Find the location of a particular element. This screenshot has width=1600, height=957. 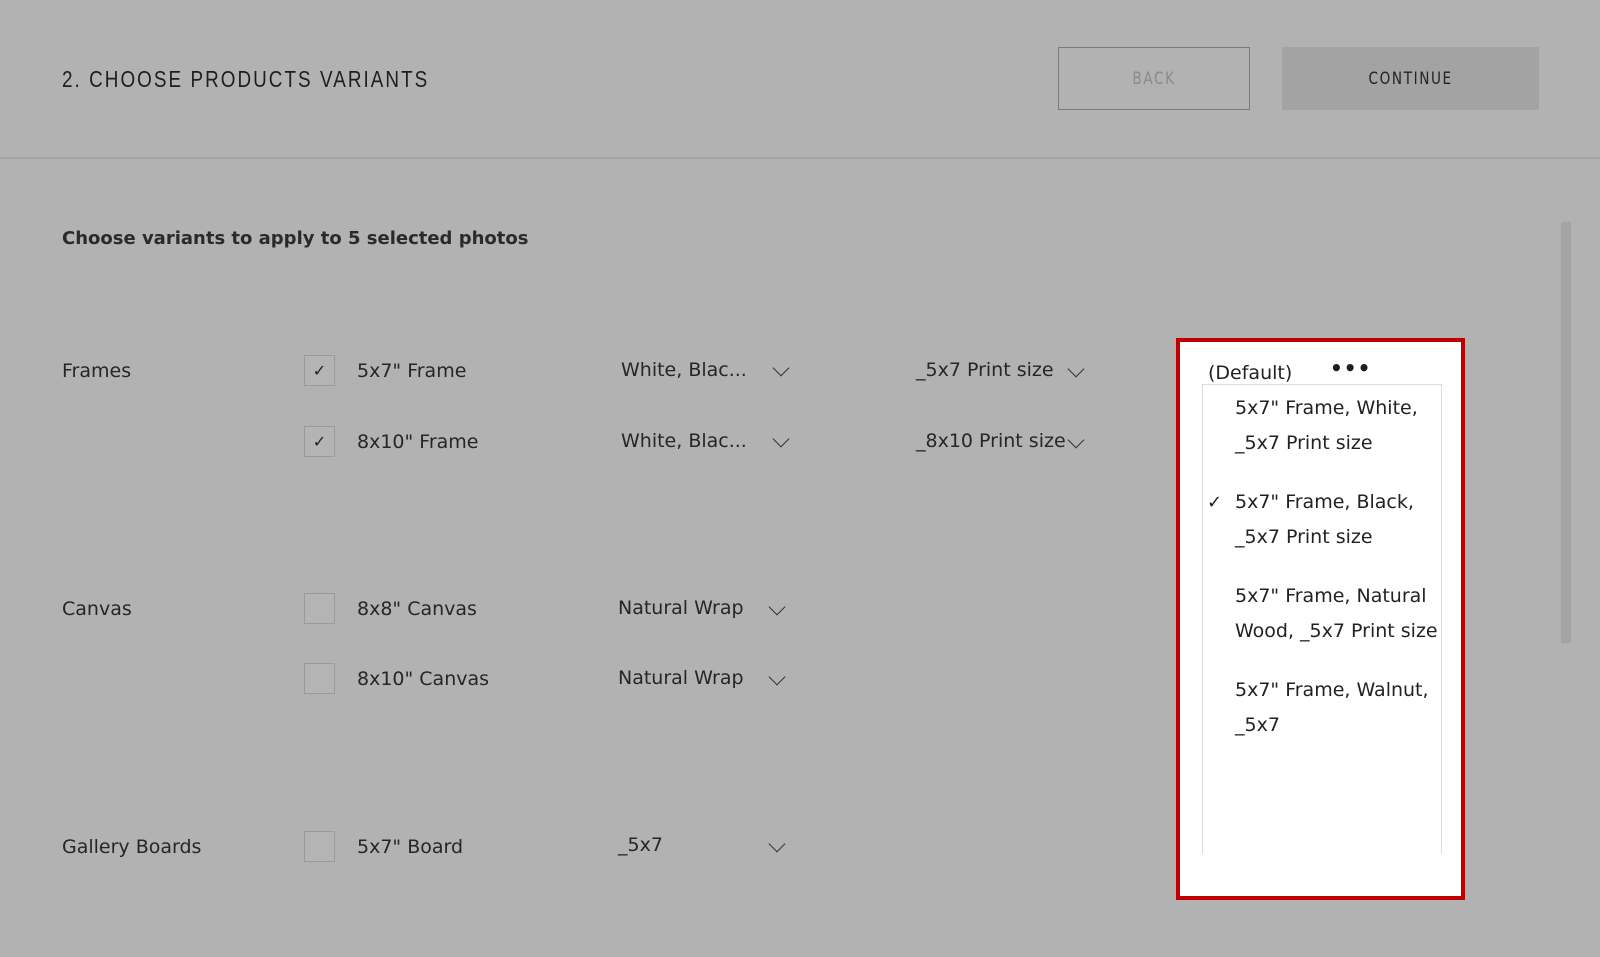

continue-button: CONTINUE is located at coordinates (1410, 78).